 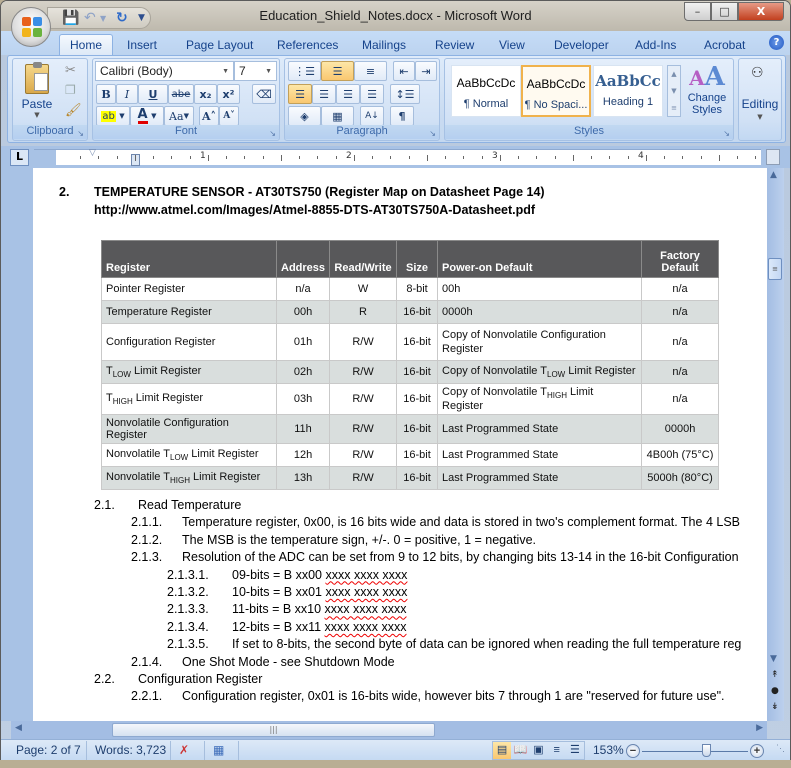 What do you see at coordinates (188, 626) in the screenshot?
I see `outline-number: 2.1.3.4.` at bounding box center [188, 626].